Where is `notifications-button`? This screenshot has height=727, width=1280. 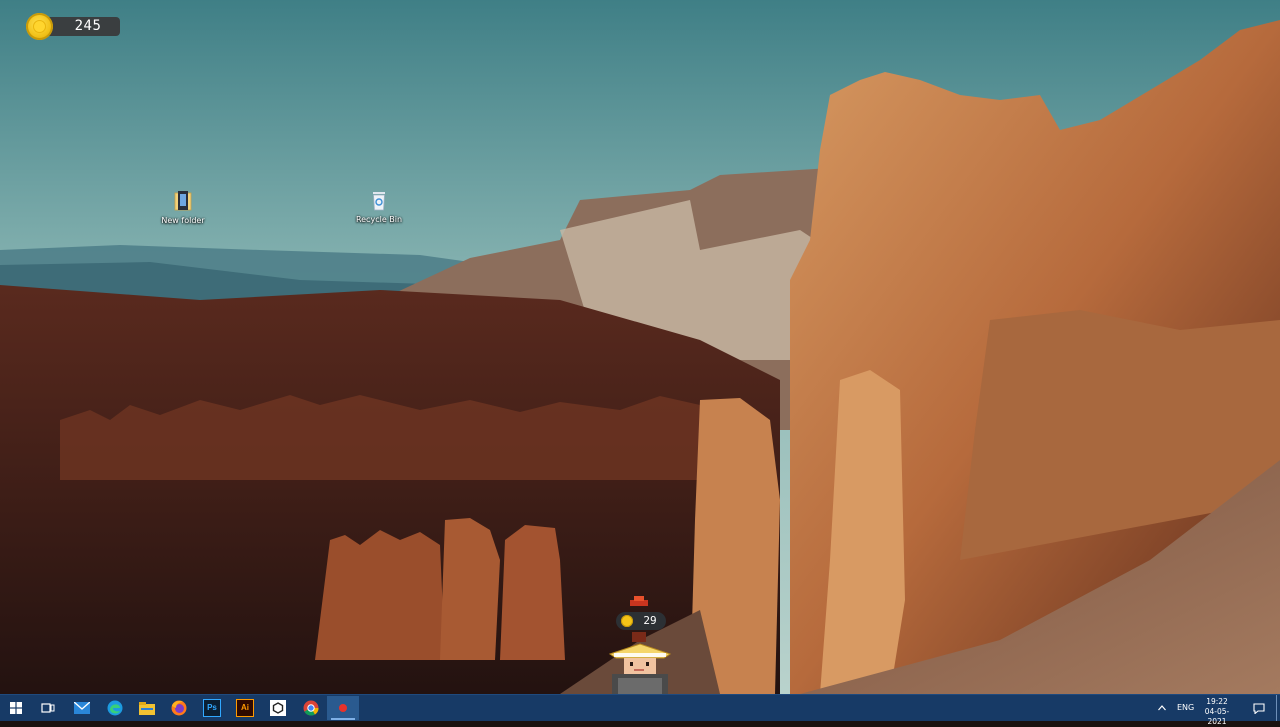 notifications-button is located at coordinates (1259, 708).